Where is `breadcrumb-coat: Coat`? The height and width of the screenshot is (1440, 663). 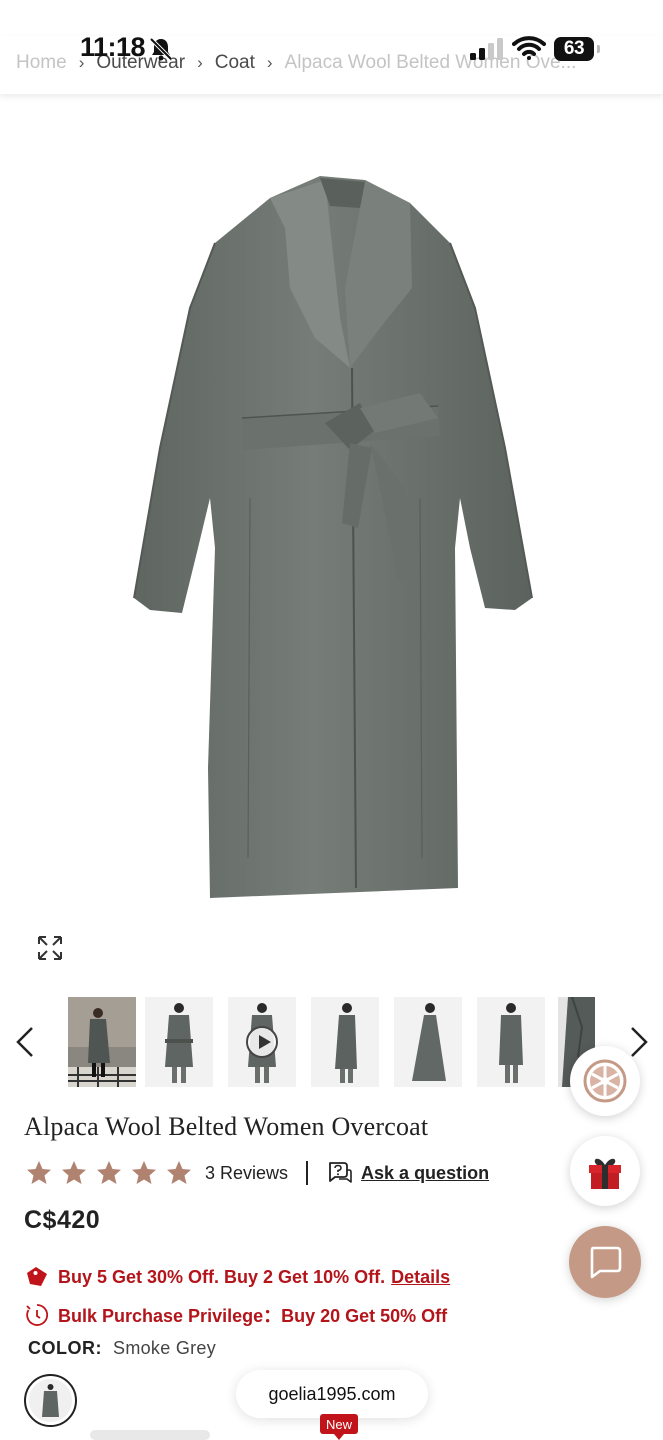 breadcrumb-coat: Coat is located at coordinates (235, 63).